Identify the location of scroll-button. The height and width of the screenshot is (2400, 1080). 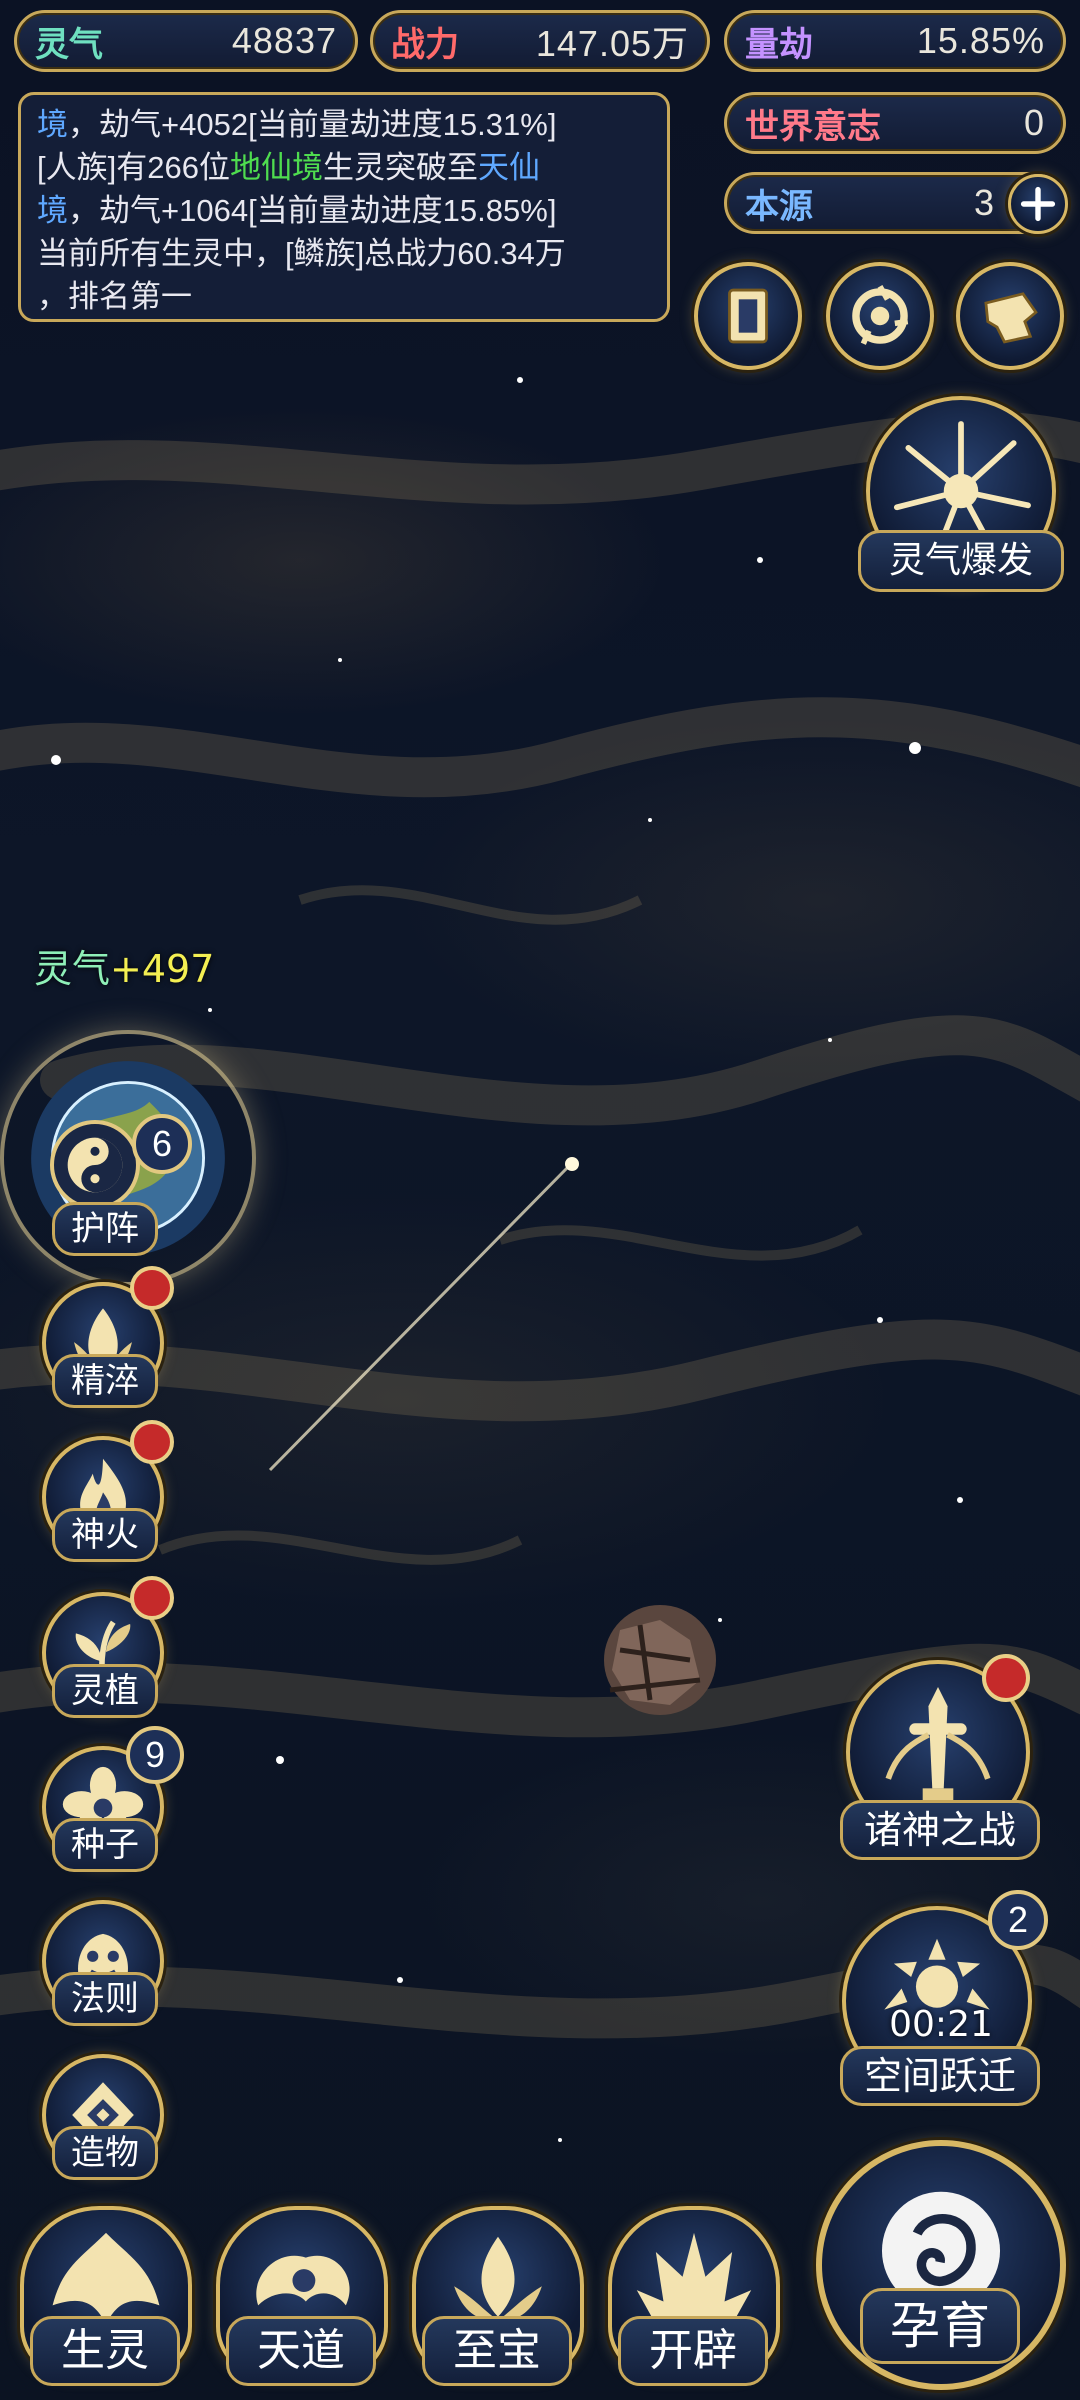
(1010, 316).